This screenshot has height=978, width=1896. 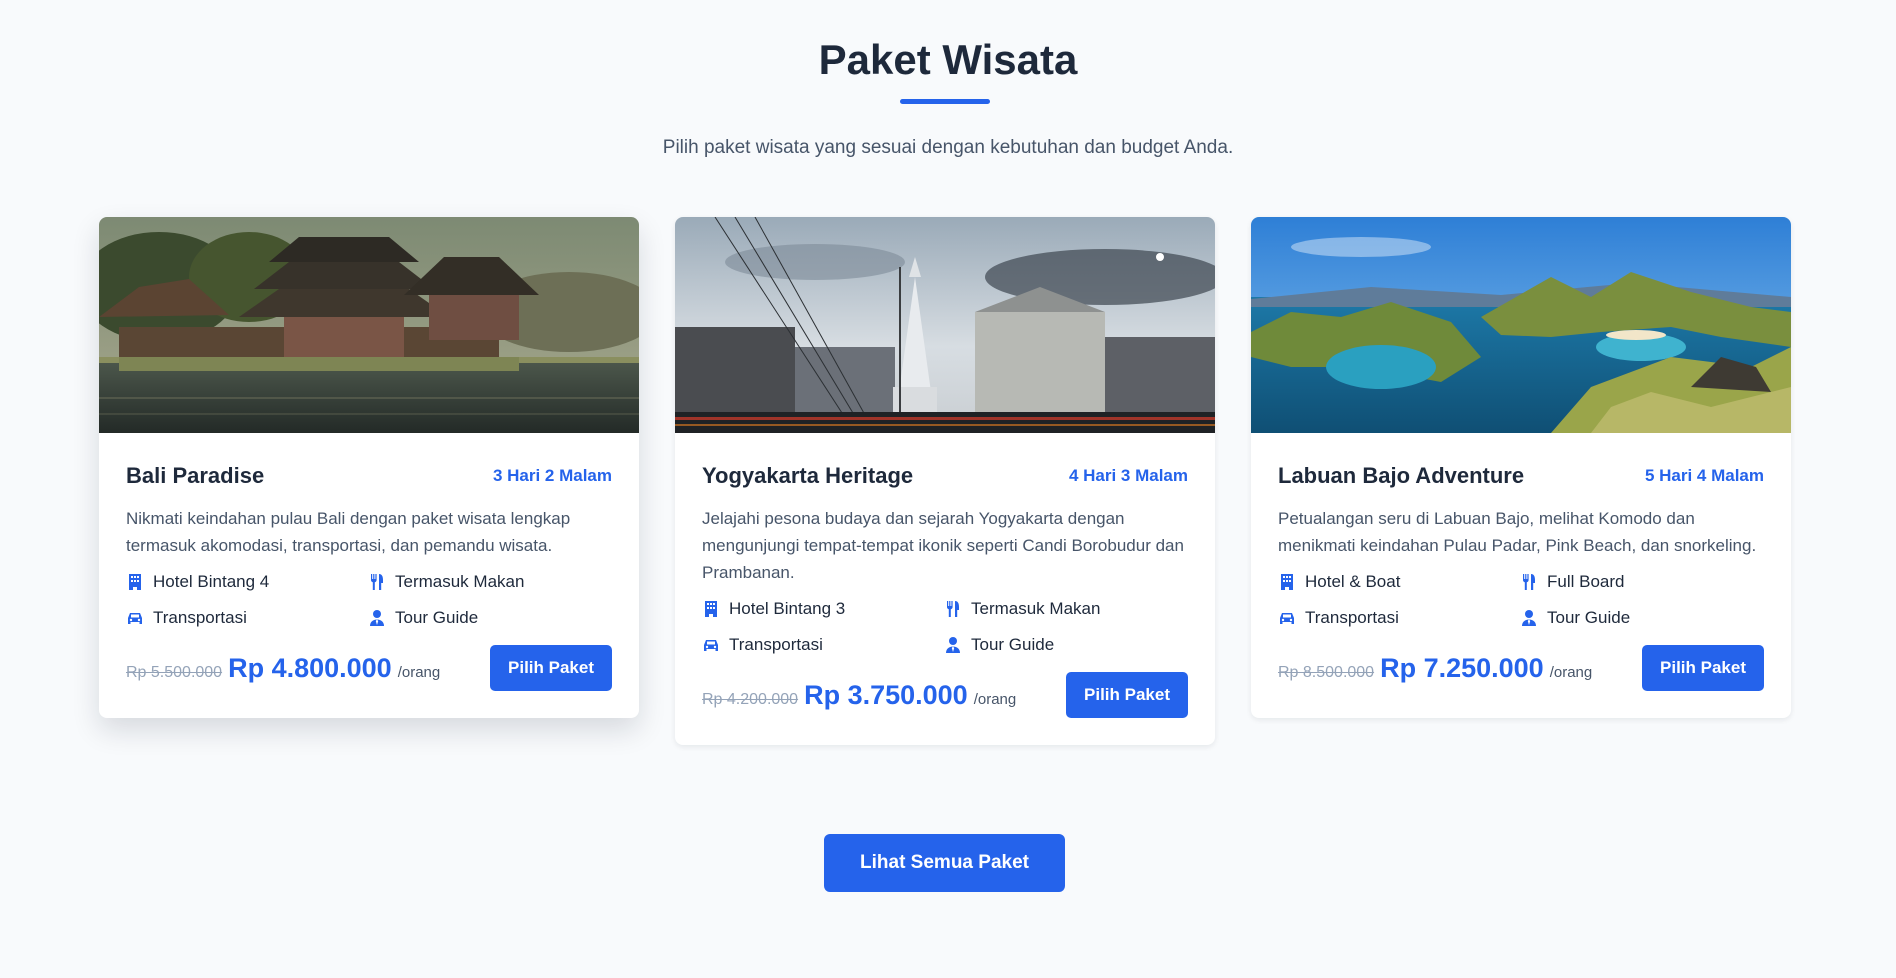 What do you see at coordinates (1401, 475) in the screenshot?
I see `package-title: Labuan Bajo Adventure` at bounding box center [1401, 475].